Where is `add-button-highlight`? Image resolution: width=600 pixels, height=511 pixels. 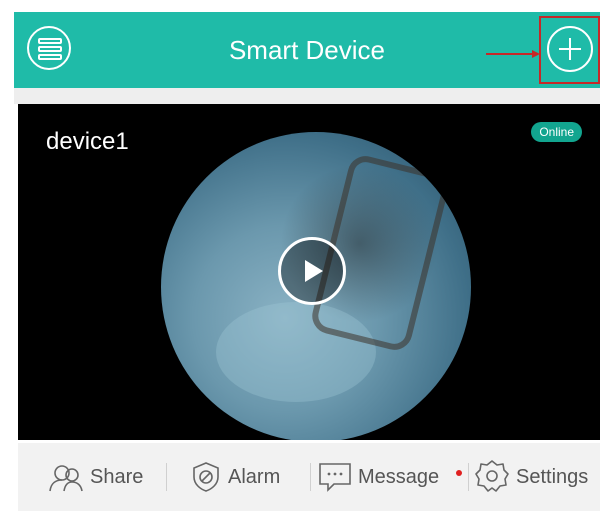
add-button-highlight is located at coordinates (569, 50).